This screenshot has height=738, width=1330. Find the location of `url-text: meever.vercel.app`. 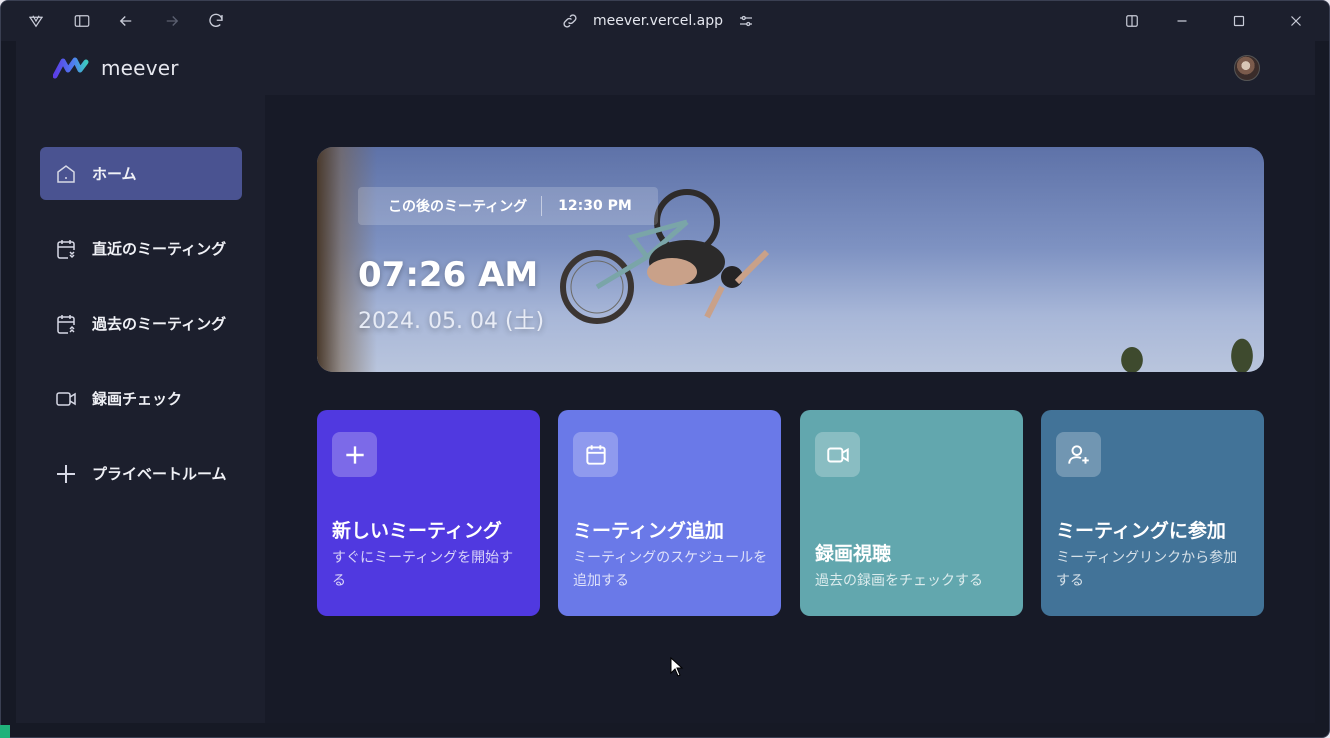

url-text: meever.vercel.app is located at coordinates (658, 21).